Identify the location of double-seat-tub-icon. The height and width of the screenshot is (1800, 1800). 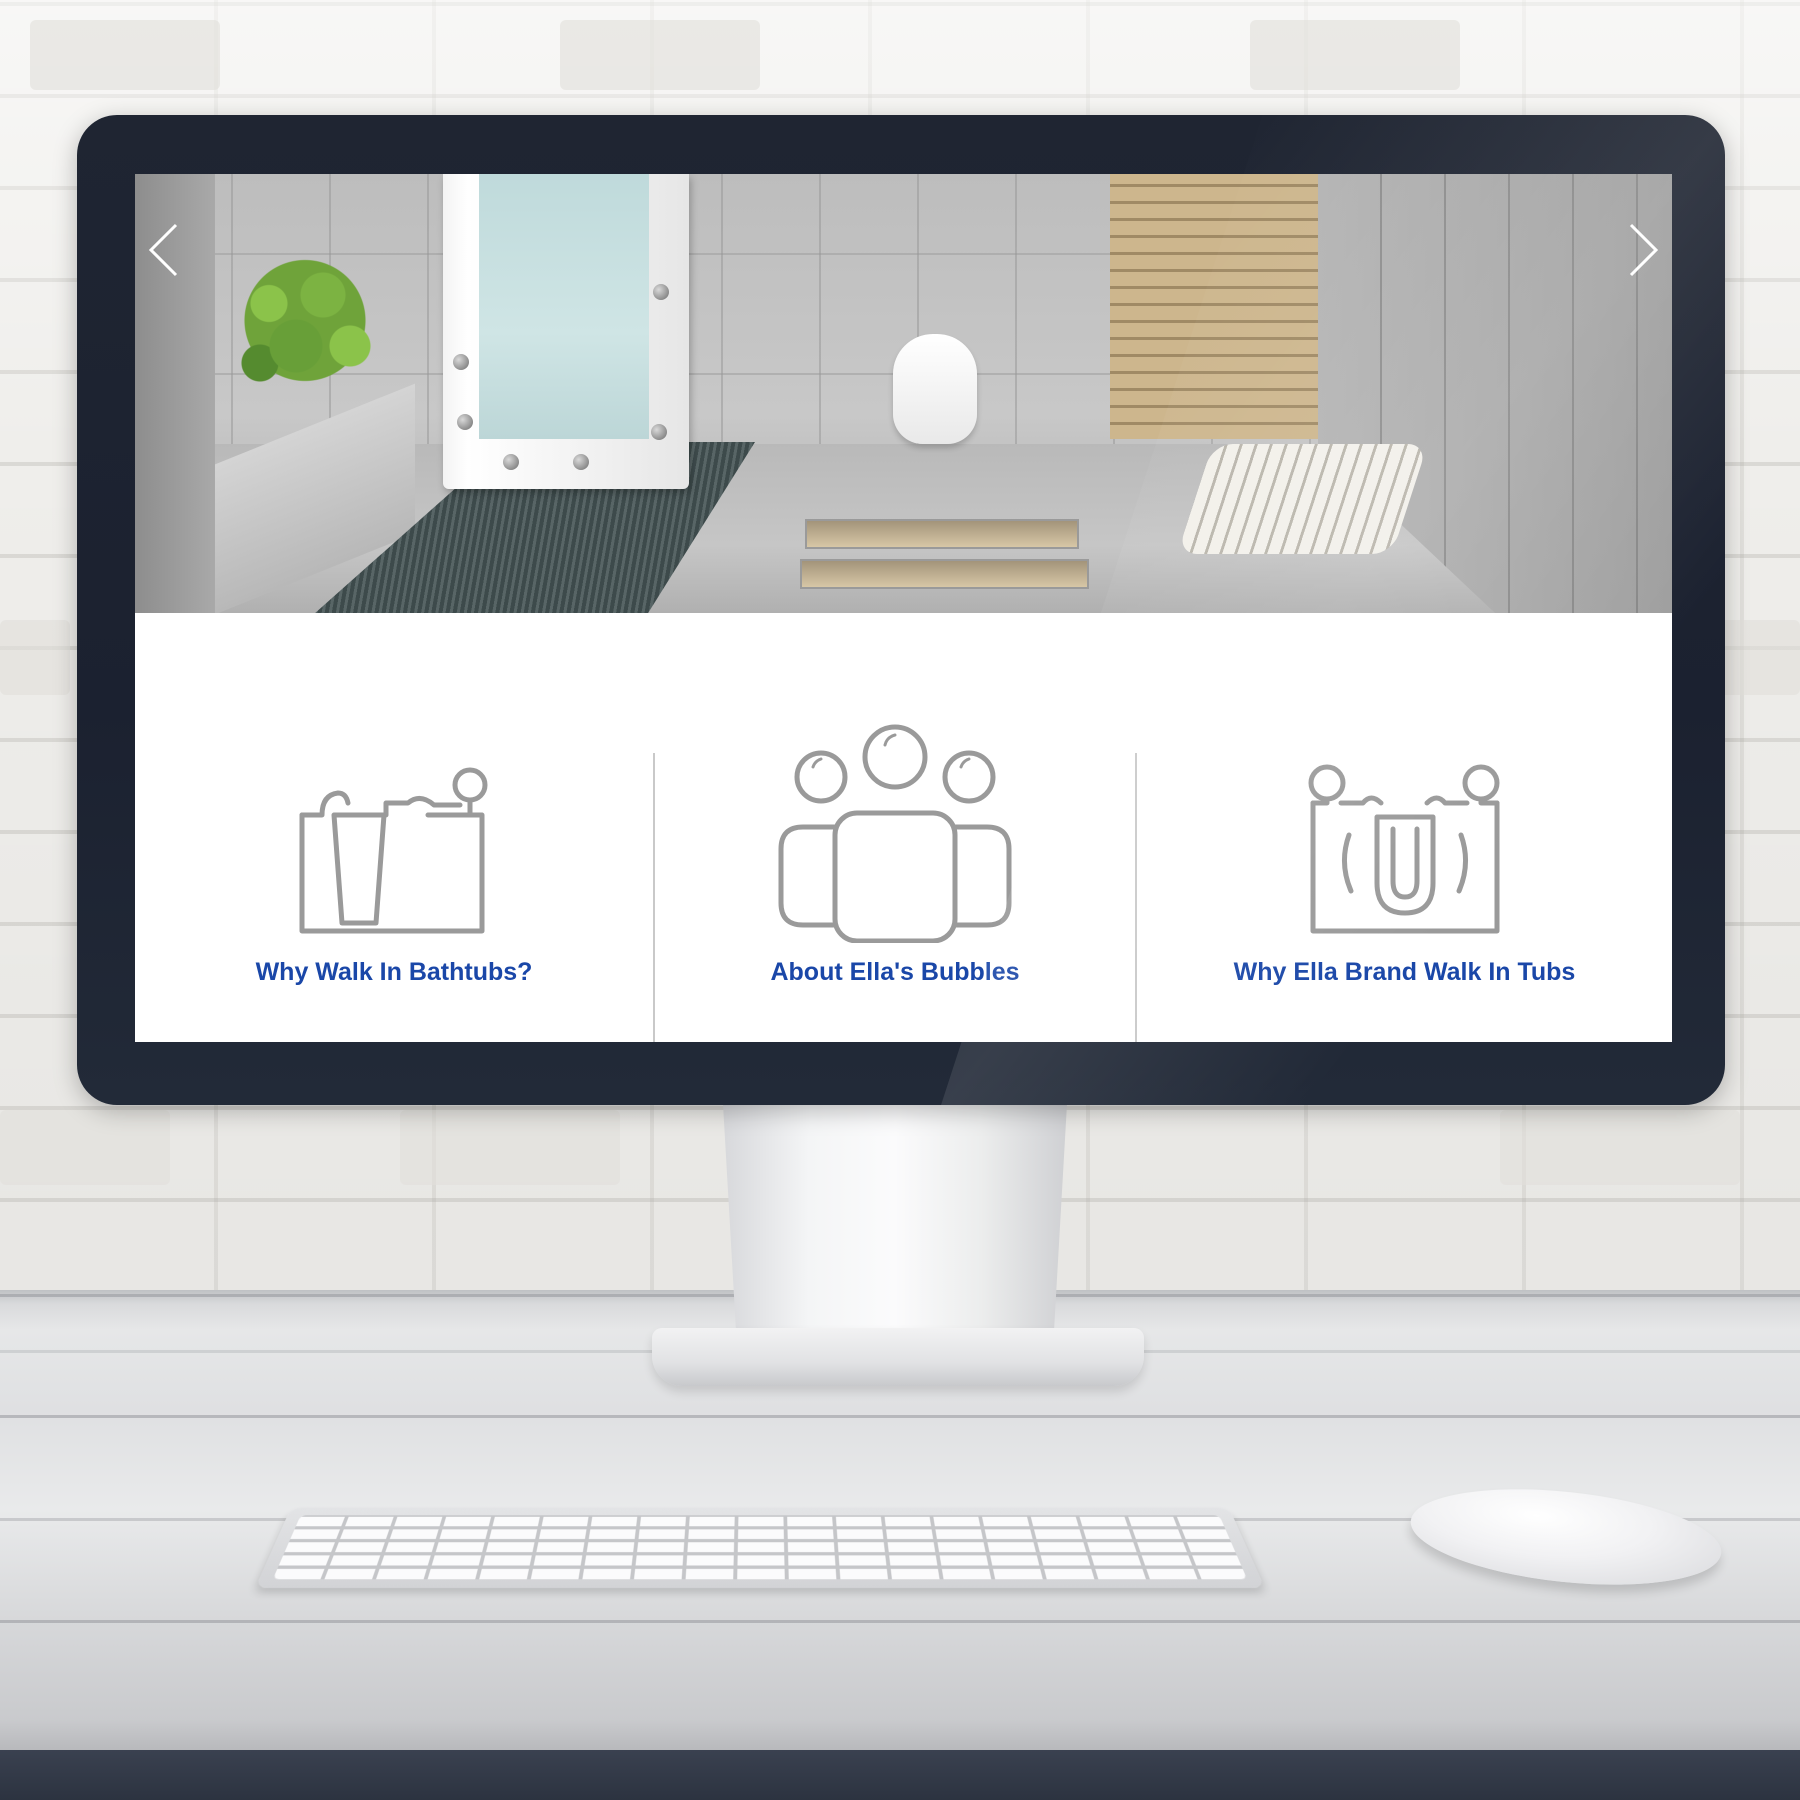
(1403, 849).